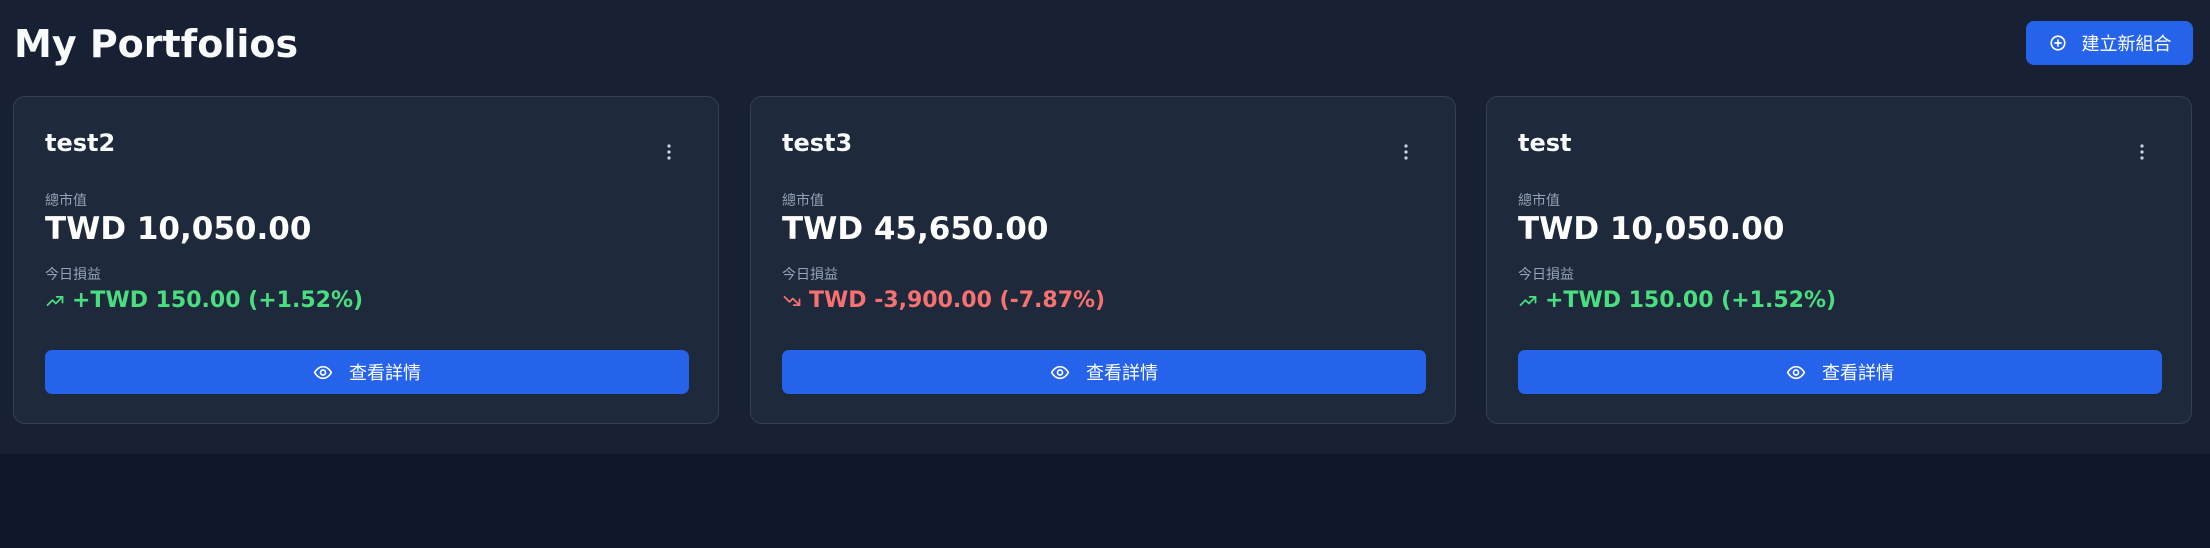 The image size is (2210, 548). I want to click on today-pnl: TWD -3,900.00 (-7.87%), so click(943, 301).